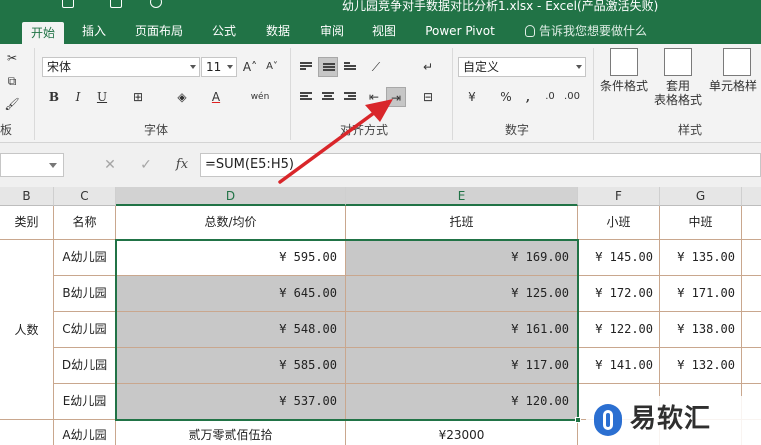 The width and height of the screenshot is (761, 445). What do you see at coordinates (328, 67) in the screenshot?
I see `align-middle-icon` at bounding box center [328, 67].